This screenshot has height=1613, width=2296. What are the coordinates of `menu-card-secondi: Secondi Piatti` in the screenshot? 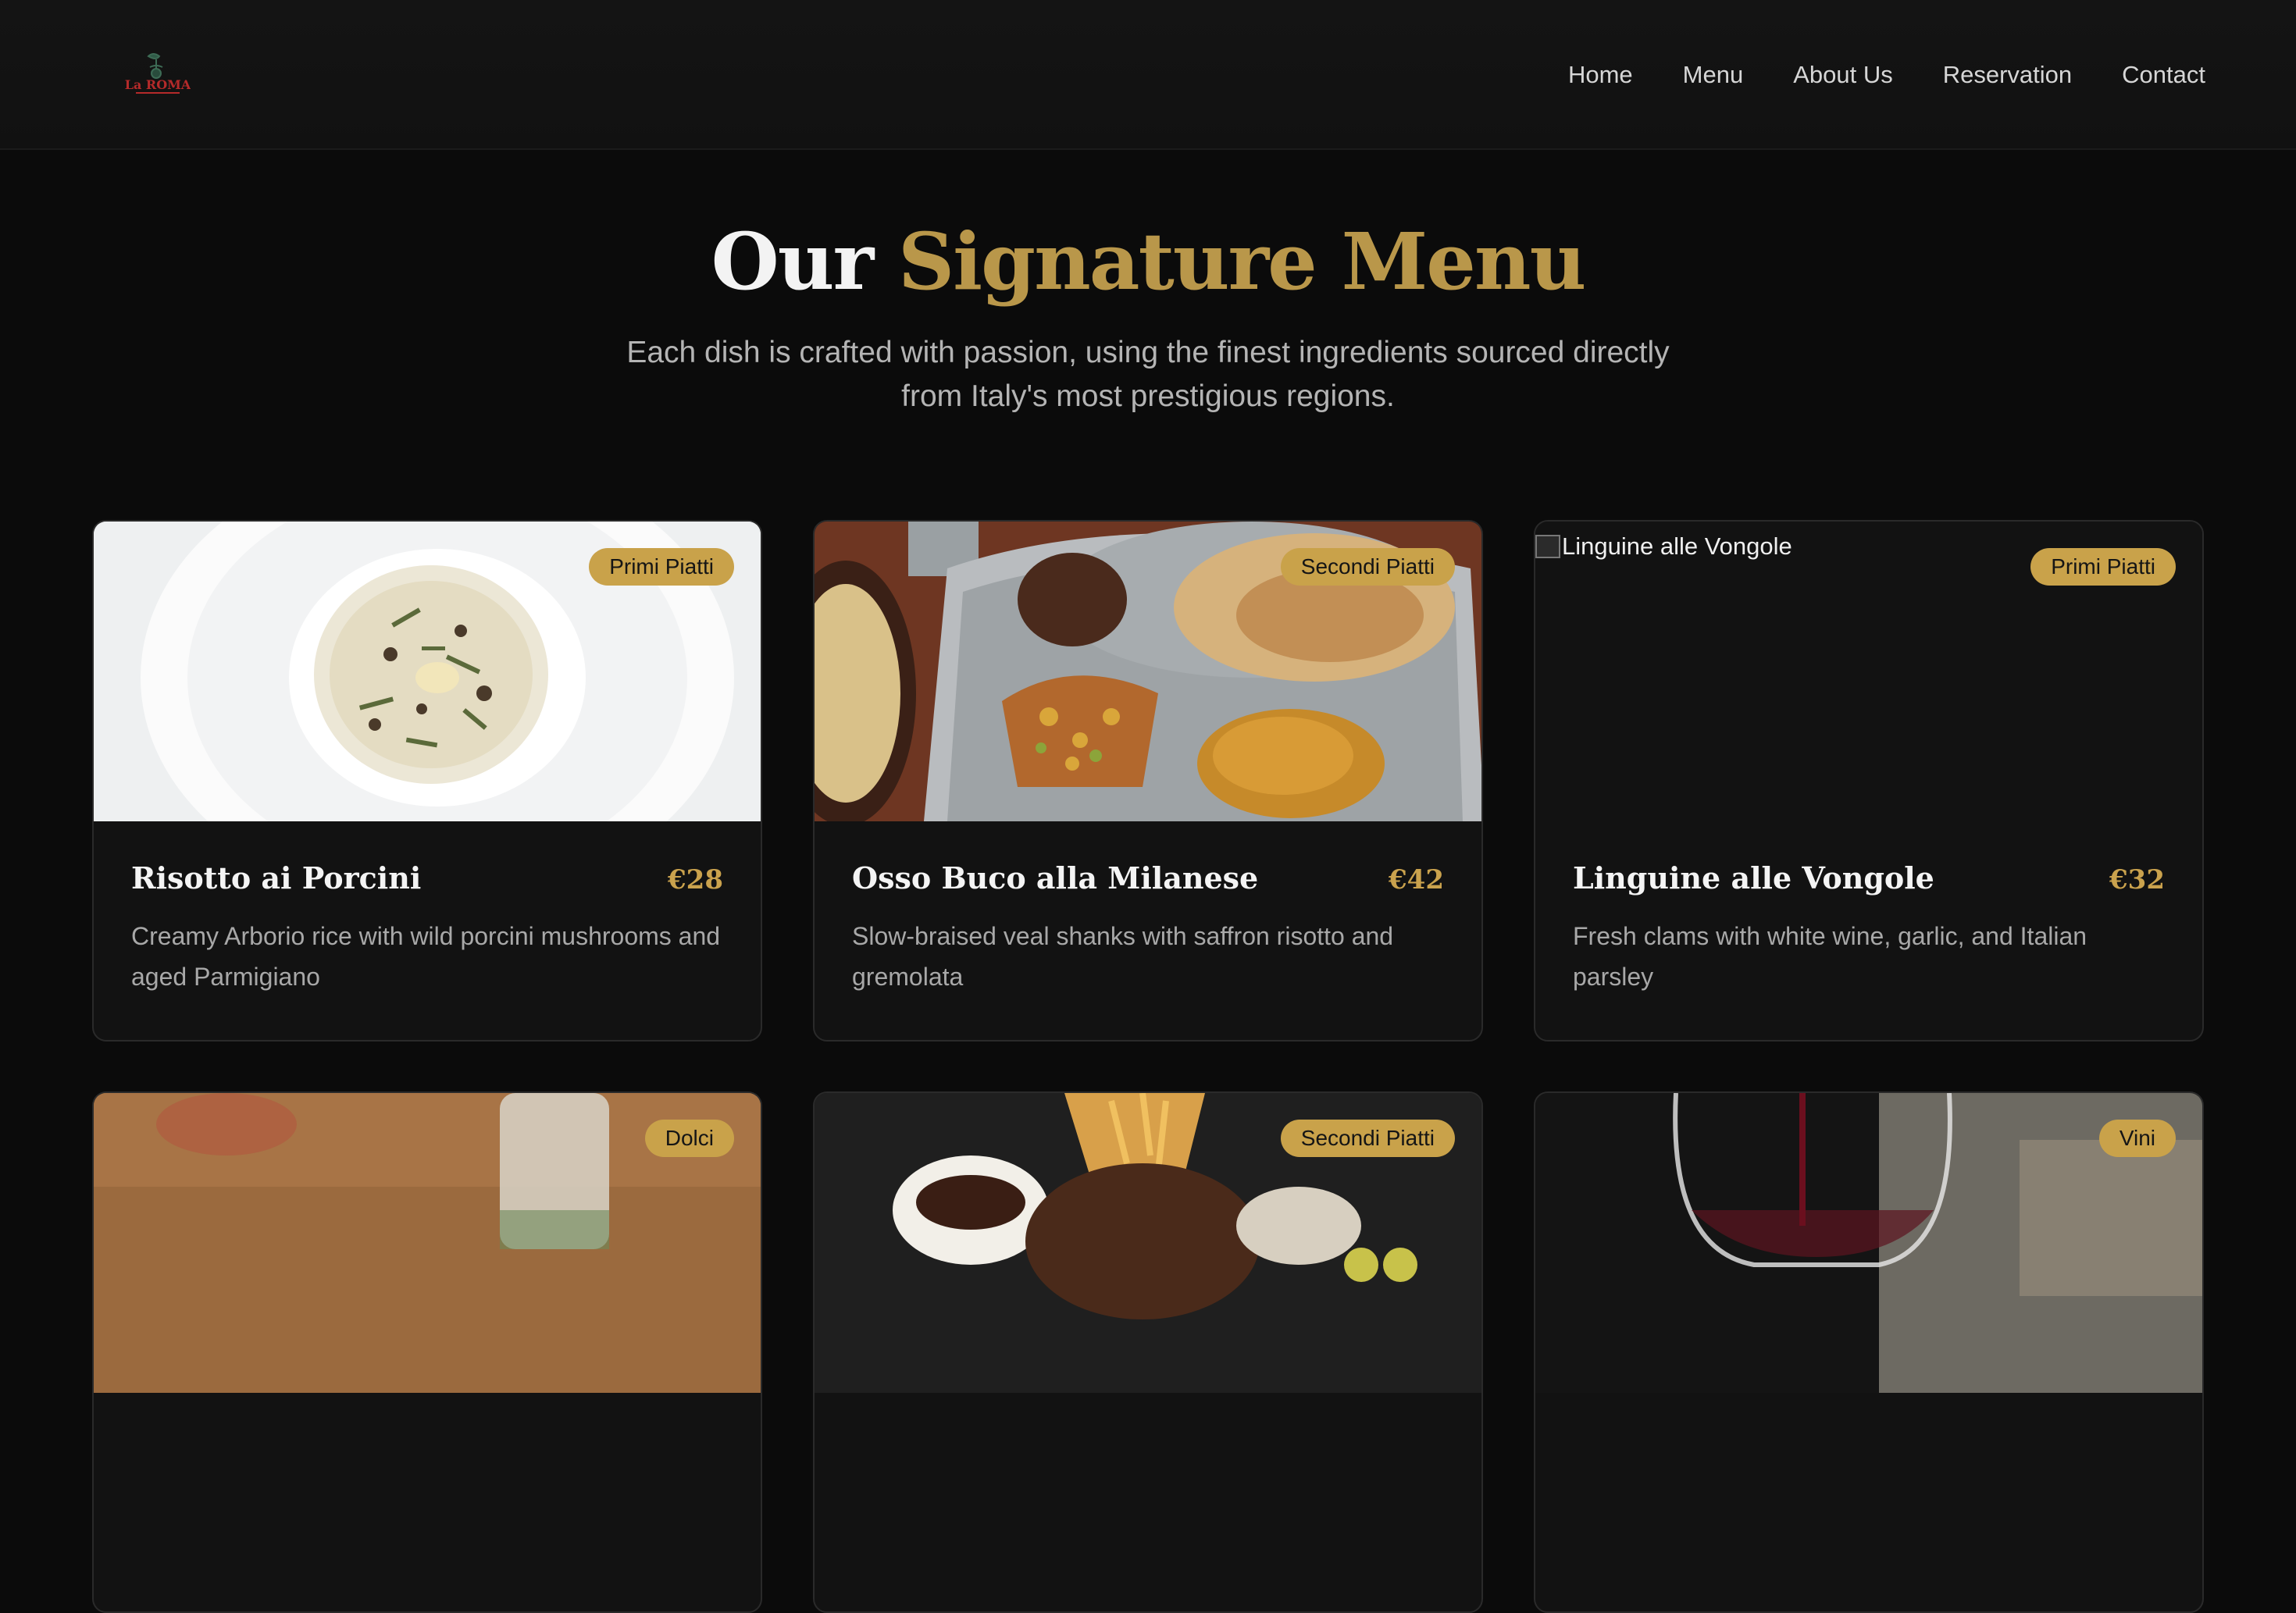 It's located at (1148, 1352).